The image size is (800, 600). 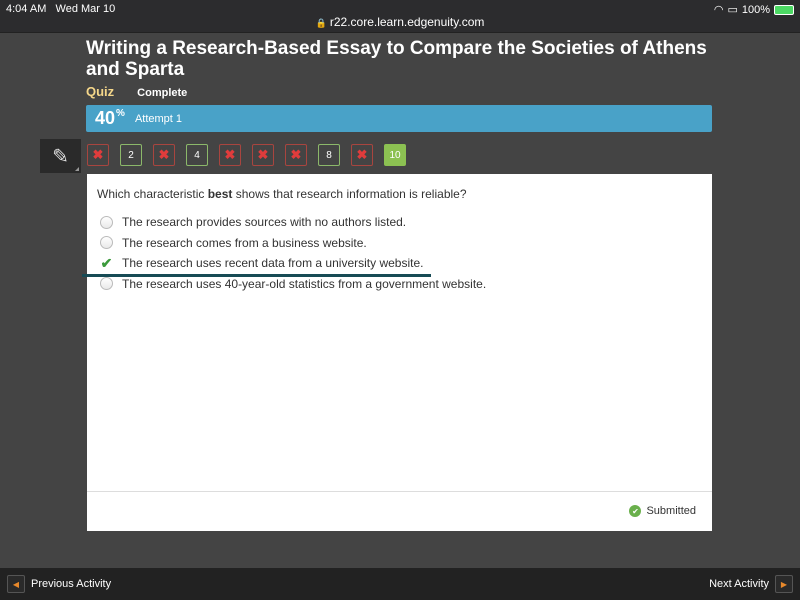 I want to click on activity-type: Quiz, so click(x=100, y=91).